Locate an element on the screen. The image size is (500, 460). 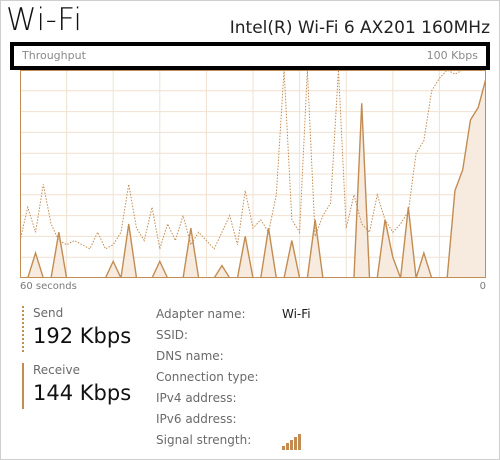
dns-name-label: DNS name: is located at coordinates (190, 356).